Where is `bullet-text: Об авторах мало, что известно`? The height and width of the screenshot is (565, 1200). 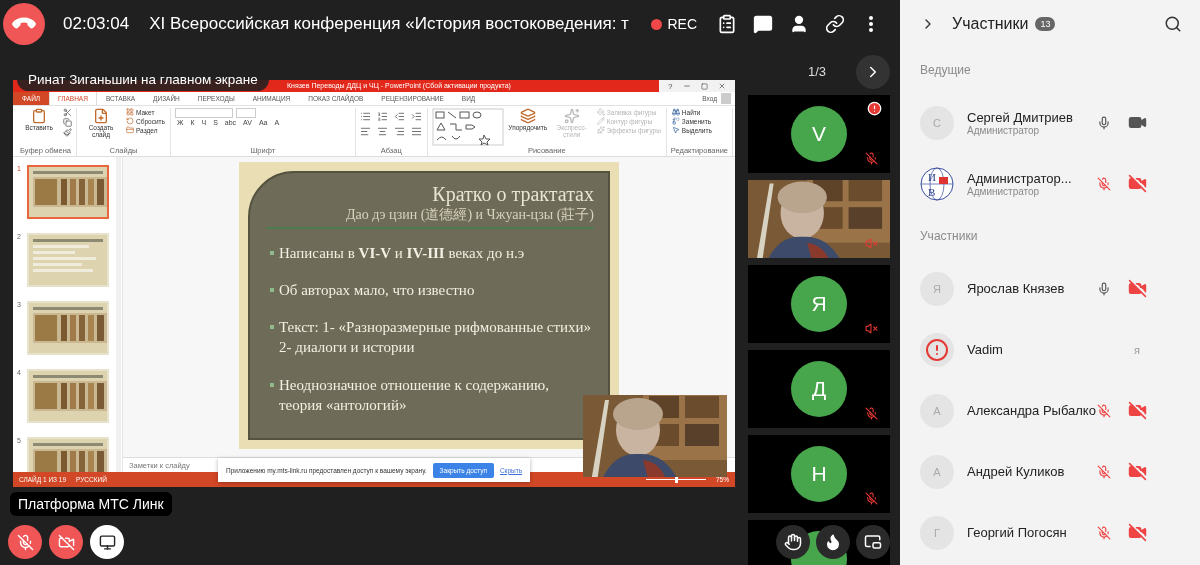 bullet-text: Об авторах мало, что известно is located at coordinates (377, 290).